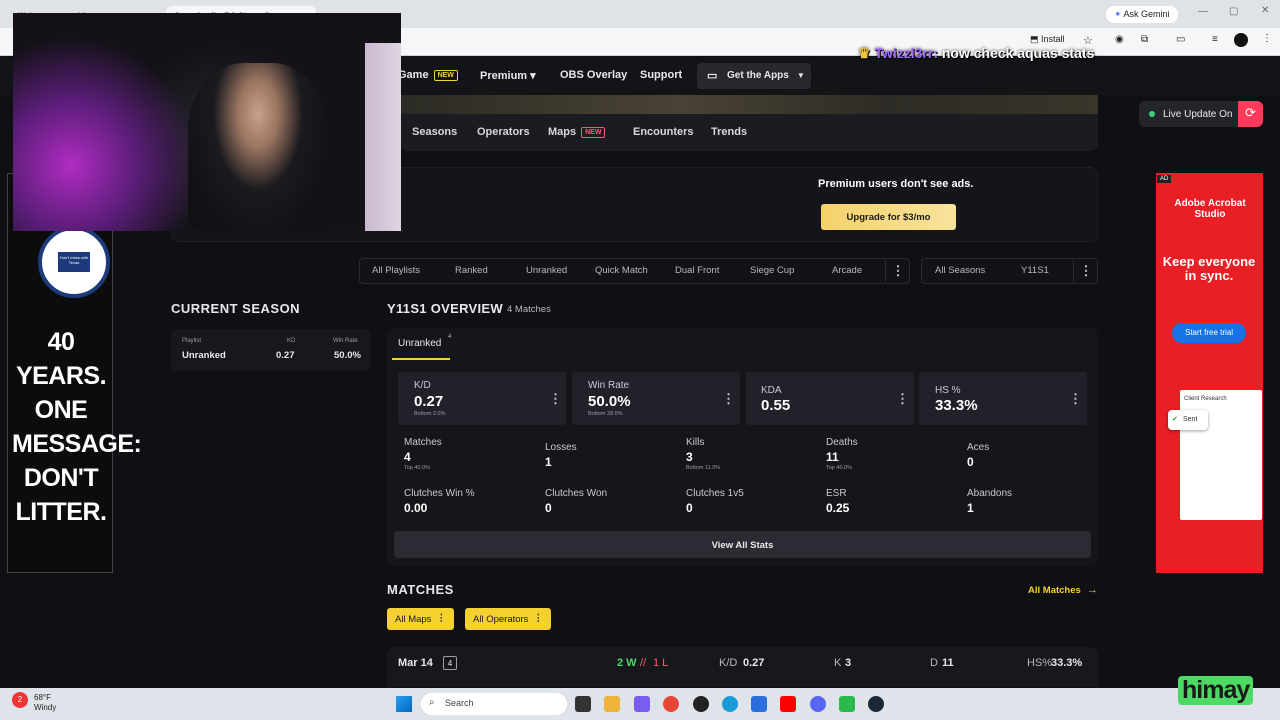  I want to click on seal-center: Don't mess with Texas, so click(74, 262).